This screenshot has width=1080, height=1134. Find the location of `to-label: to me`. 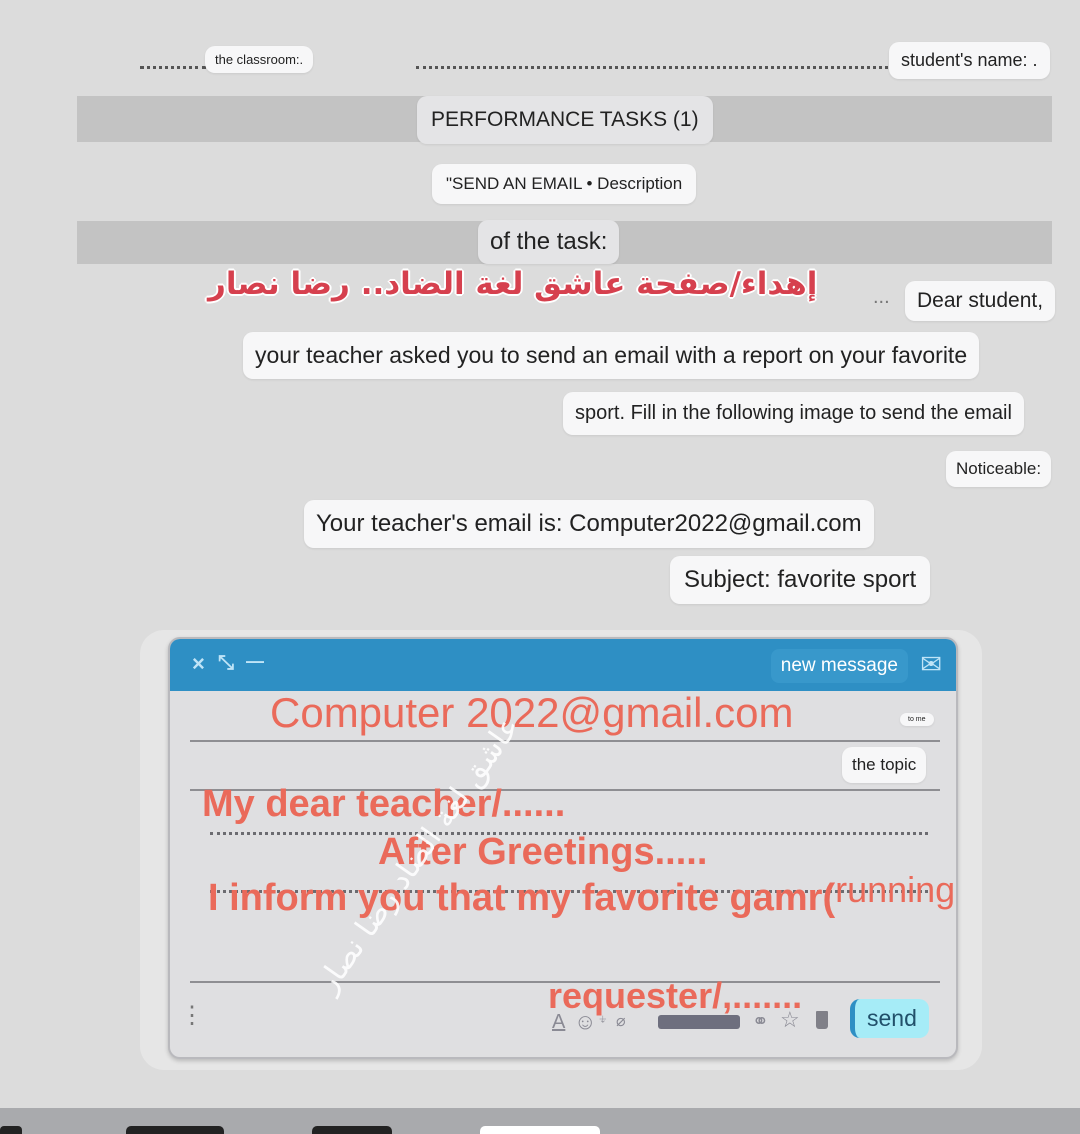

to-label: to me is located at coordinates (917, 719).